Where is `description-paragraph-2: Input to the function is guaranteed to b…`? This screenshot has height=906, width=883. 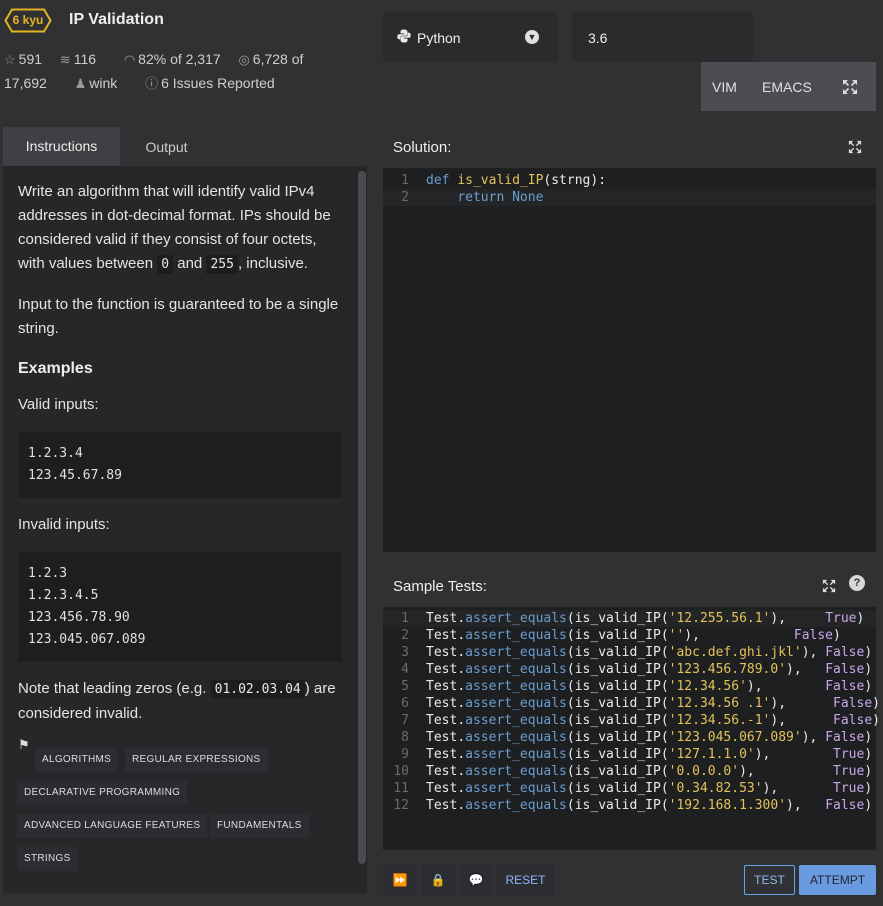 description-paragraph-2: Input to the function is guaranteed to b… is located at coordinates (178, 316).